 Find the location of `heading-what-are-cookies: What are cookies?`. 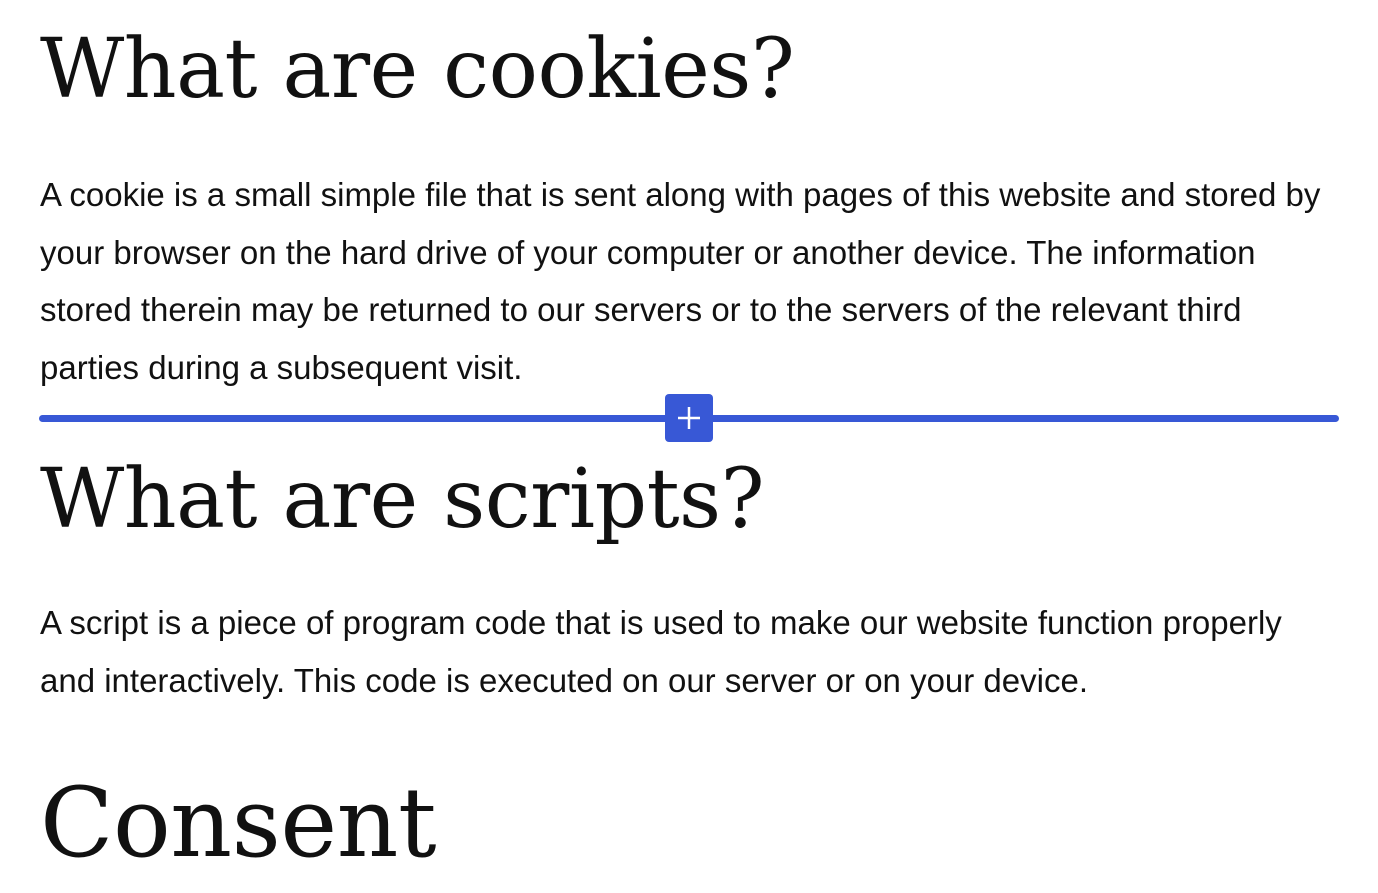

heading-what-are-cookies: What are cookies? is located at coordinates (417, 70).